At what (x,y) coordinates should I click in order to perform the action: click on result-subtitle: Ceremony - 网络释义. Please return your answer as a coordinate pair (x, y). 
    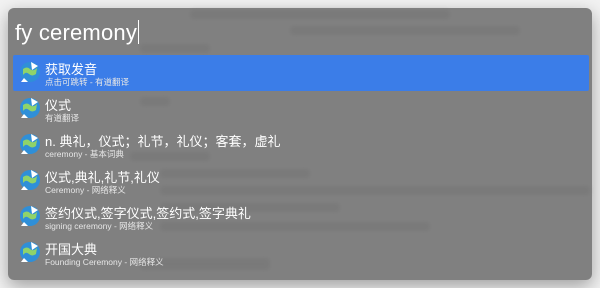
    Looking at the image, I should click on (85, 190).